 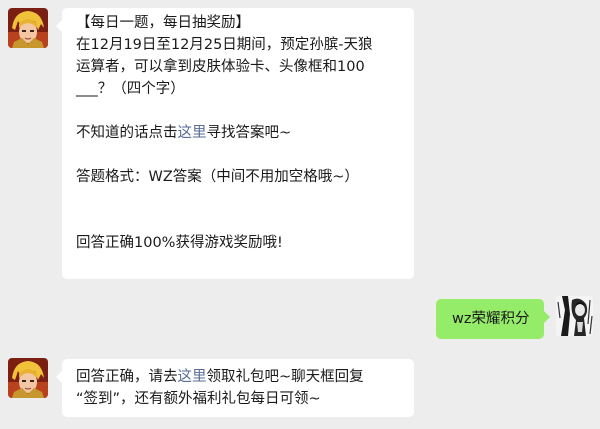 I want to click on answer-format-line: 答题格式：WZ答案（中间不用加空格哦~）, so click(x=217, y=177).